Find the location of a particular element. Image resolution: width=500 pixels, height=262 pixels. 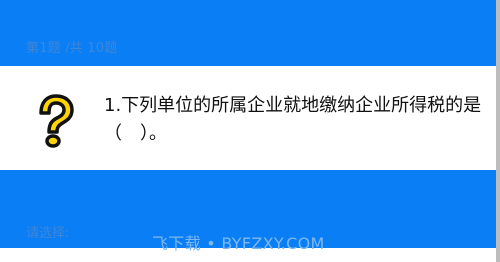

choose-prompt: 请选择: is located at coordinates (48, 233).